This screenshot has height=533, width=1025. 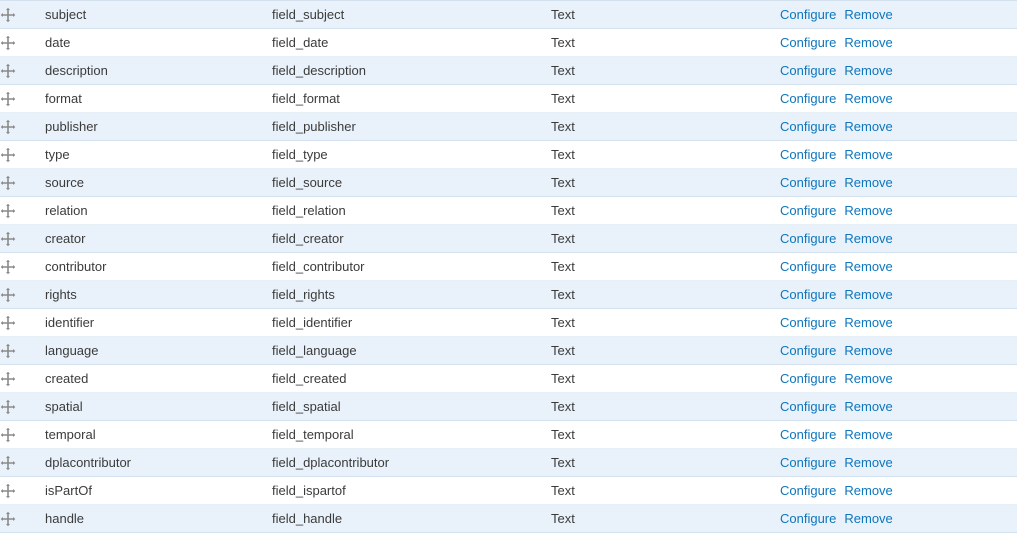 What do you see at coordinates (508, 378) in the screenshot?
I see `table-row: created field_created Text Configure Remove` at bounding box center [508, 378].